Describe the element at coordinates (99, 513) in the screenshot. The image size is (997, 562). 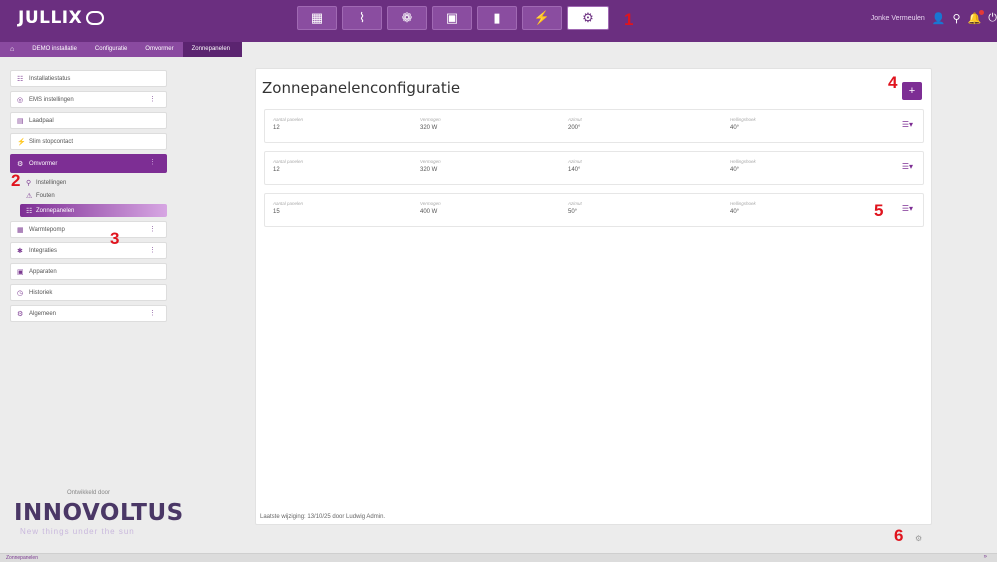
I see `brand-logo: INNOVOLTUS` at that location.